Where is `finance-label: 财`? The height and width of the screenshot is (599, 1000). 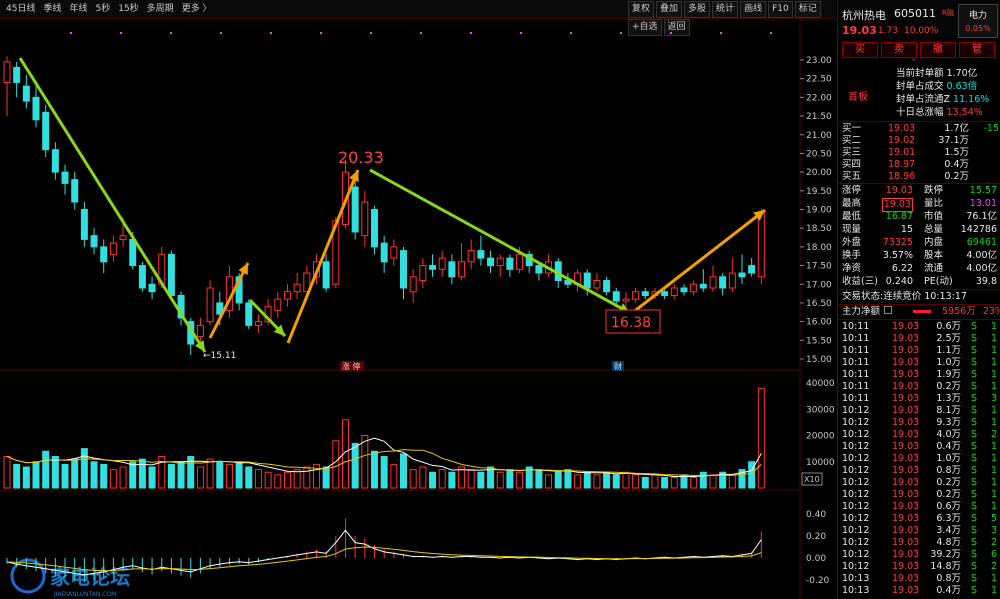 finance-label: 财 is located at coordinates (618, 366).